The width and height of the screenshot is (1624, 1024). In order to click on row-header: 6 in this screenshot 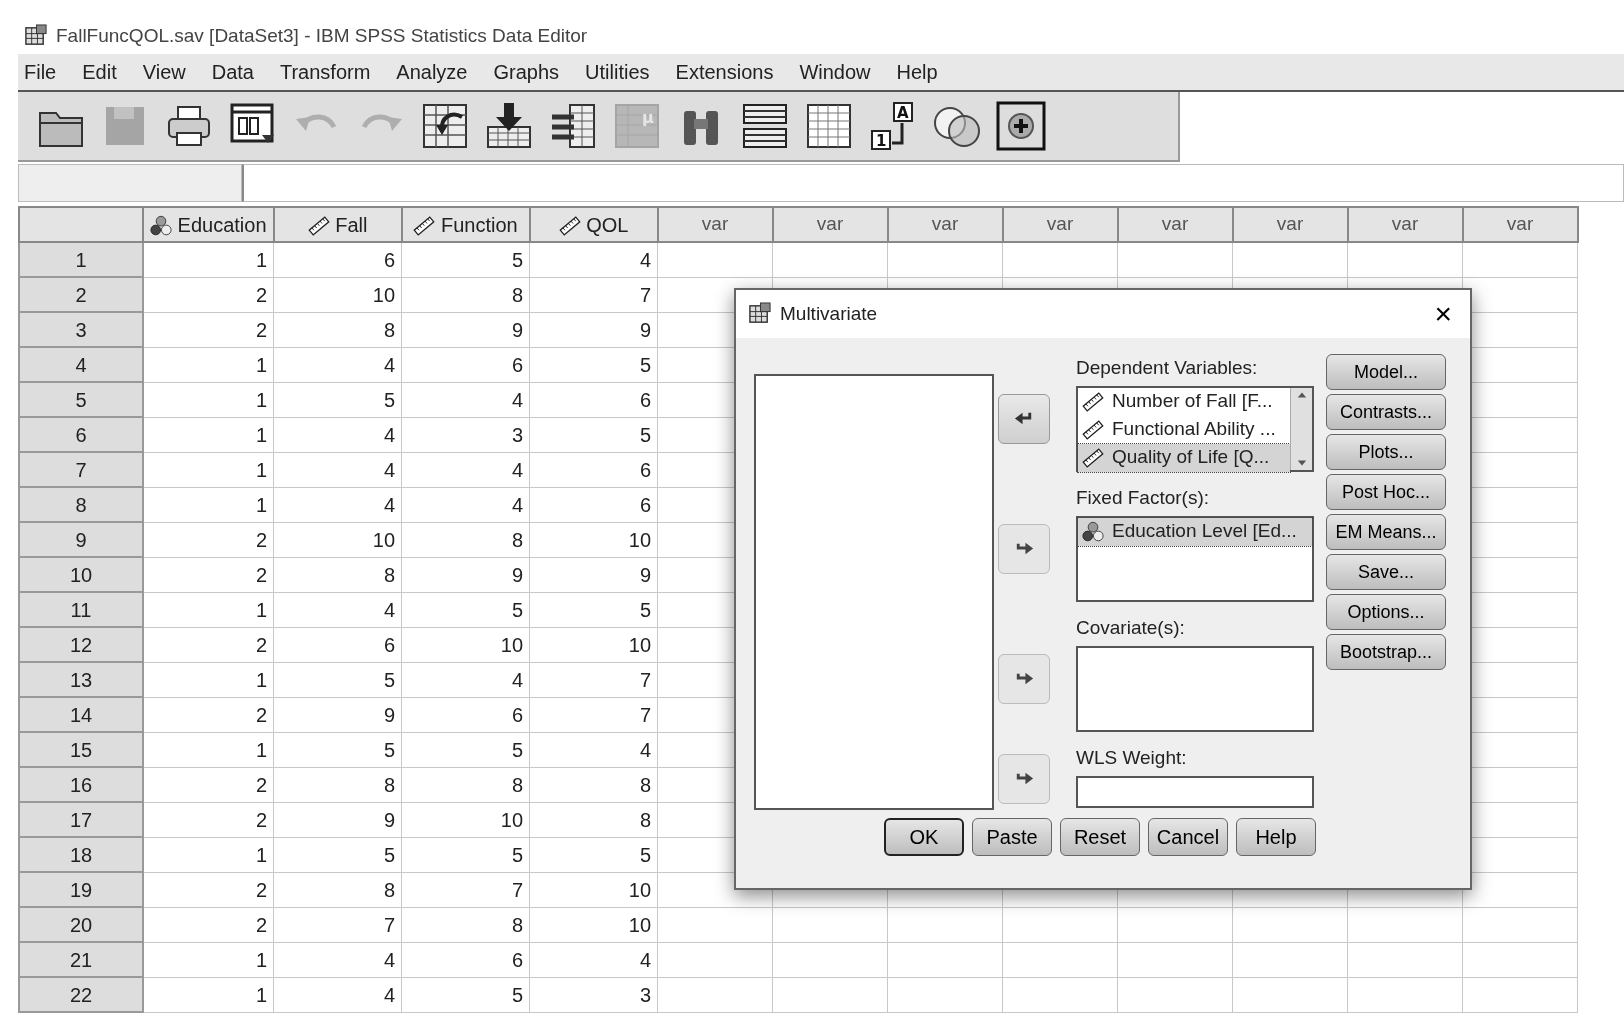, I will do `click(81, 434)`.